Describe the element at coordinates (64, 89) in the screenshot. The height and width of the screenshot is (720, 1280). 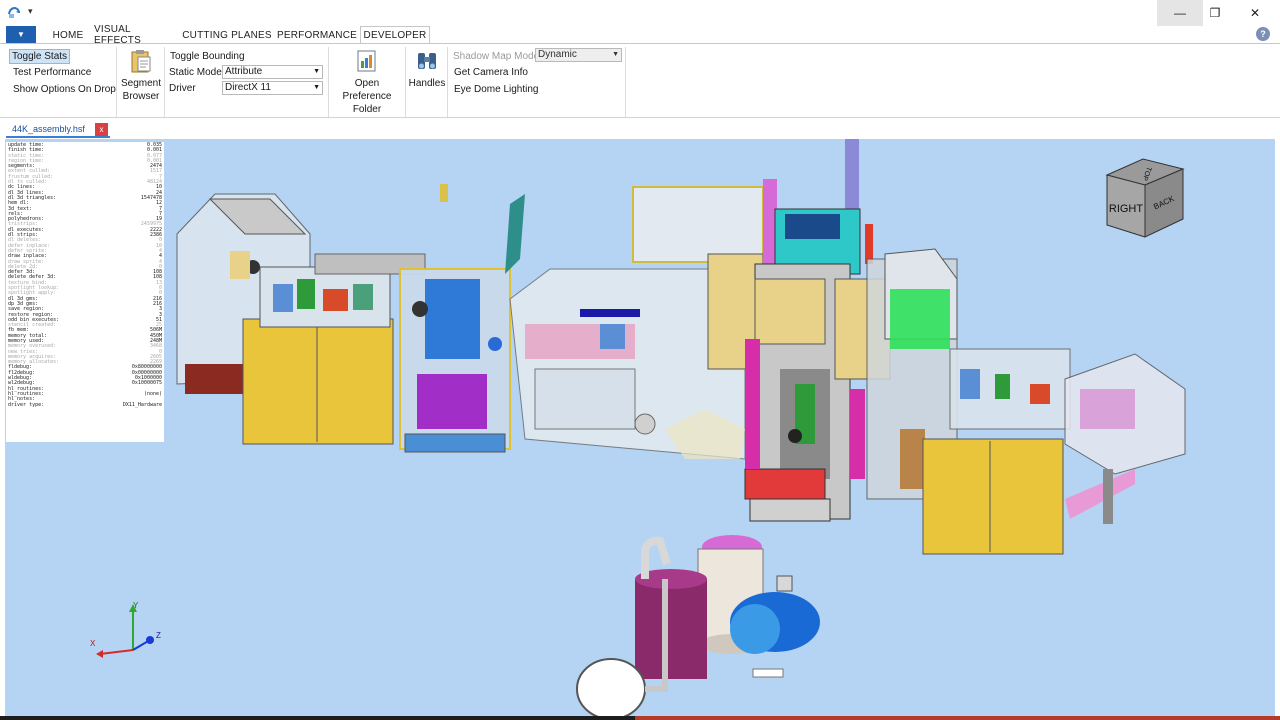
I see `show-options-on-drop-button: Show Options On Drop` at that location.